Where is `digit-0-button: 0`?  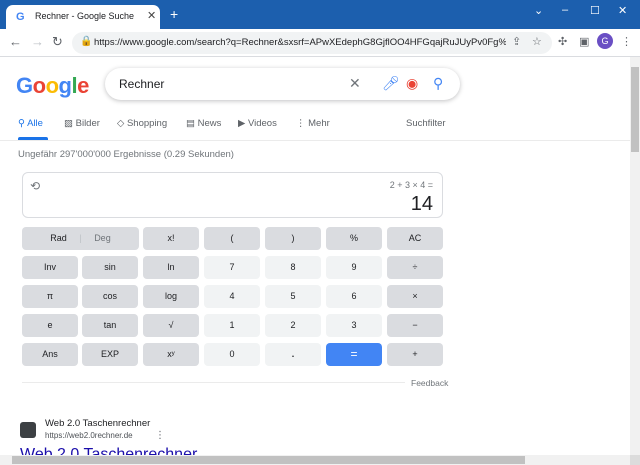 digit-0-button: 0 is located at coordinates (232, 354).